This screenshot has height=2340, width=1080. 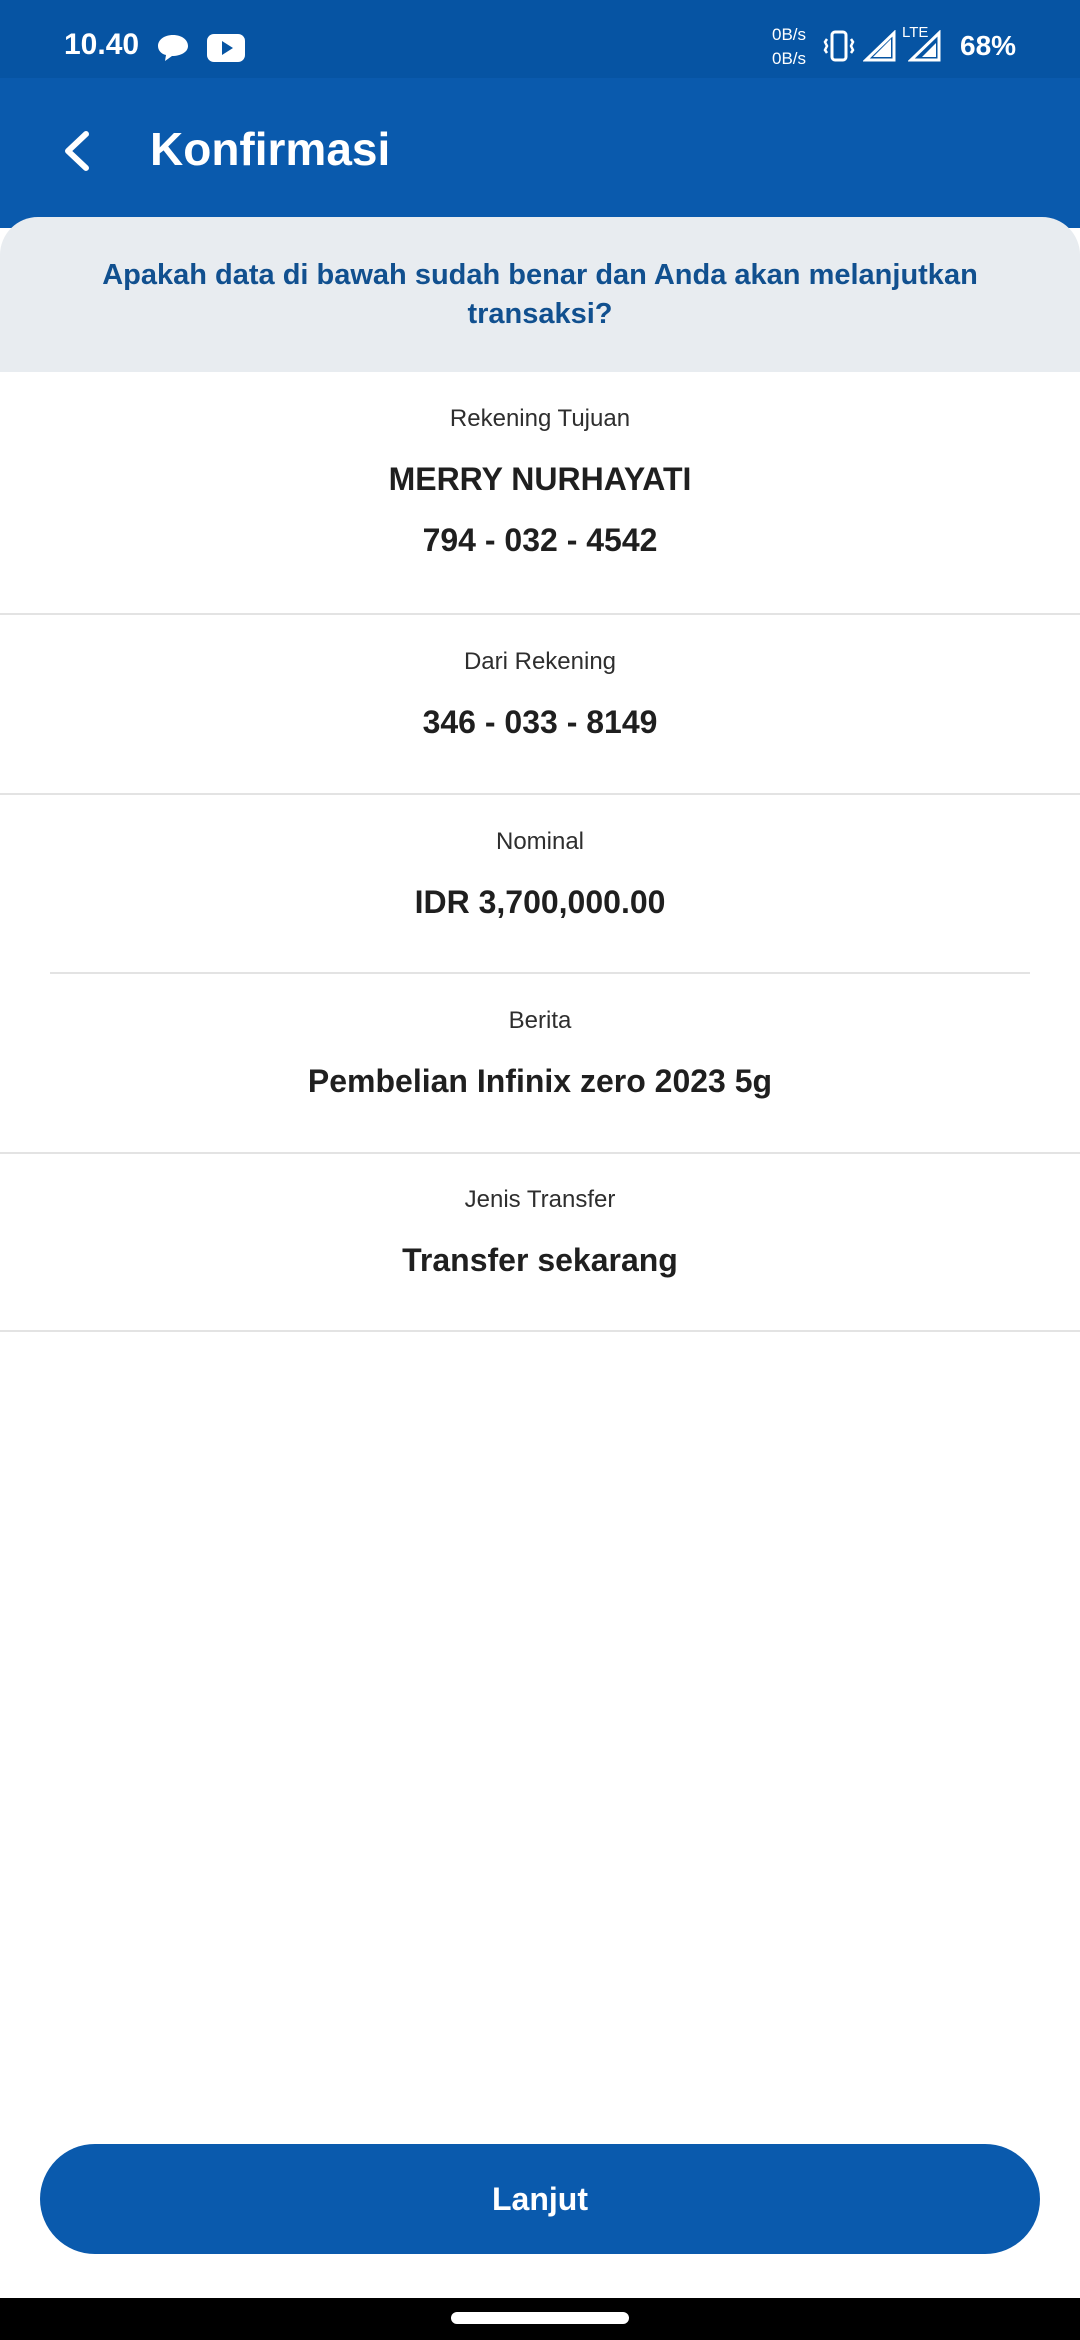 I want to click on destination-account-label: Rekening Tujuan, so click(x=540, y=418).